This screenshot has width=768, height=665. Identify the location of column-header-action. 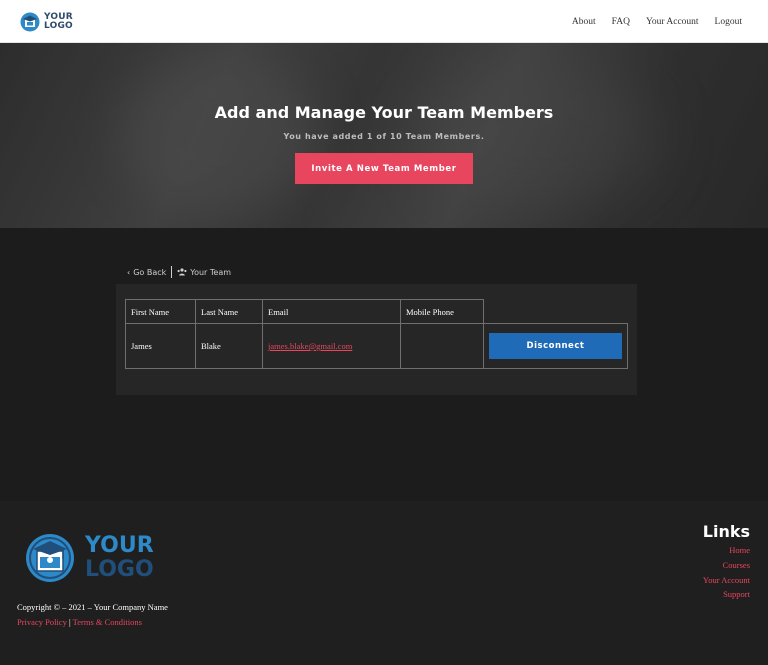
(556, 312).